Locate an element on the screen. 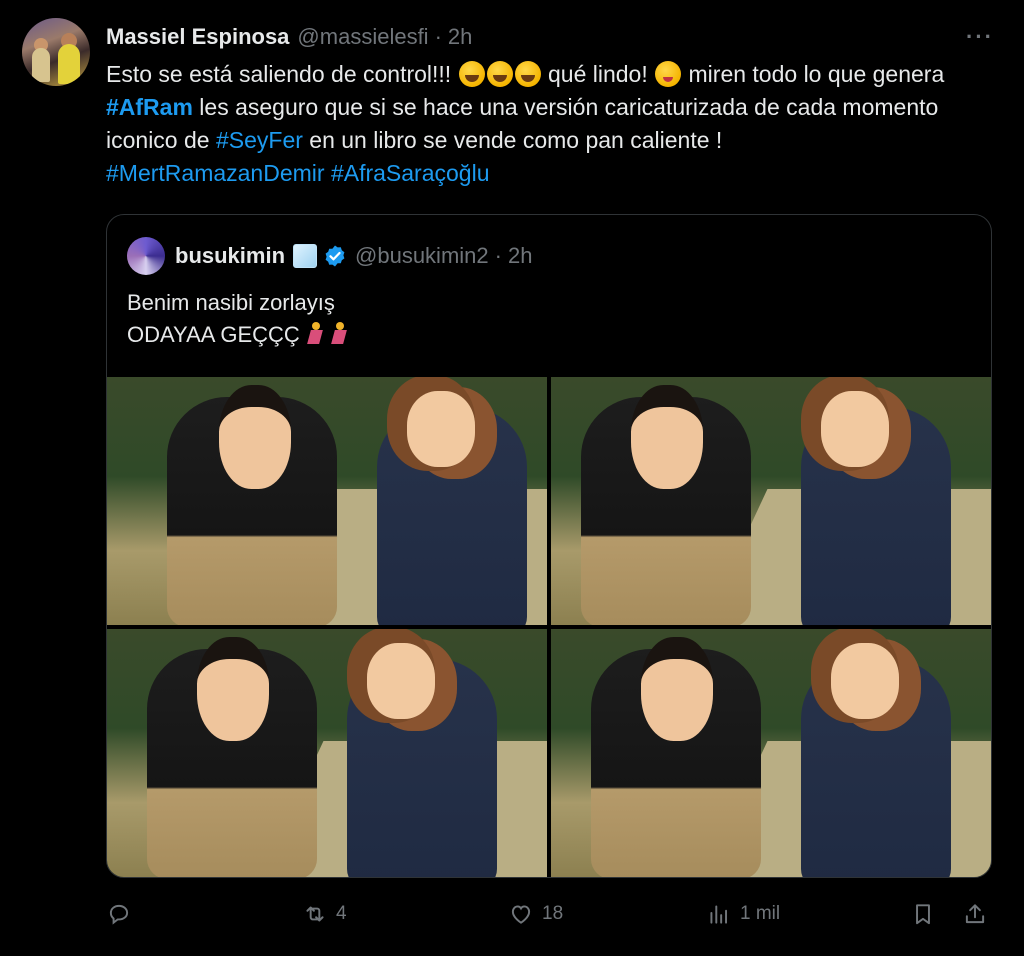  smiling-face-hearts-emoji-icon is located at coordinates (668, 74).